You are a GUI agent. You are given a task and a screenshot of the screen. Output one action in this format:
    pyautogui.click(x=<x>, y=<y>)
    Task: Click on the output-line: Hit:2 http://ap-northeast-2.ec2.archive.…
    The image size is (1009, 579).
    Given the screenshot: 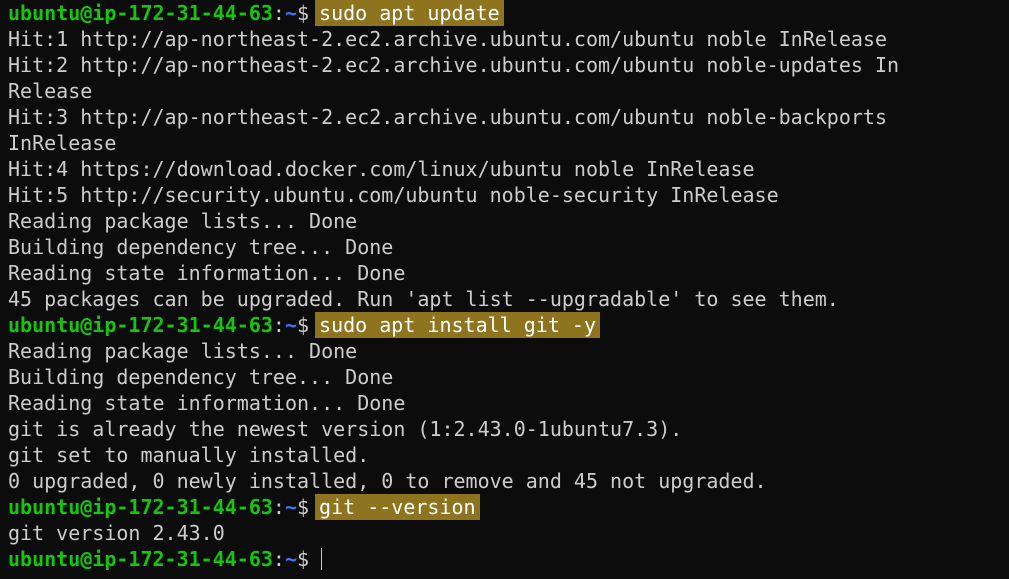 What is the action you would take?
    pyautogui.click(x=454, y=65)
    